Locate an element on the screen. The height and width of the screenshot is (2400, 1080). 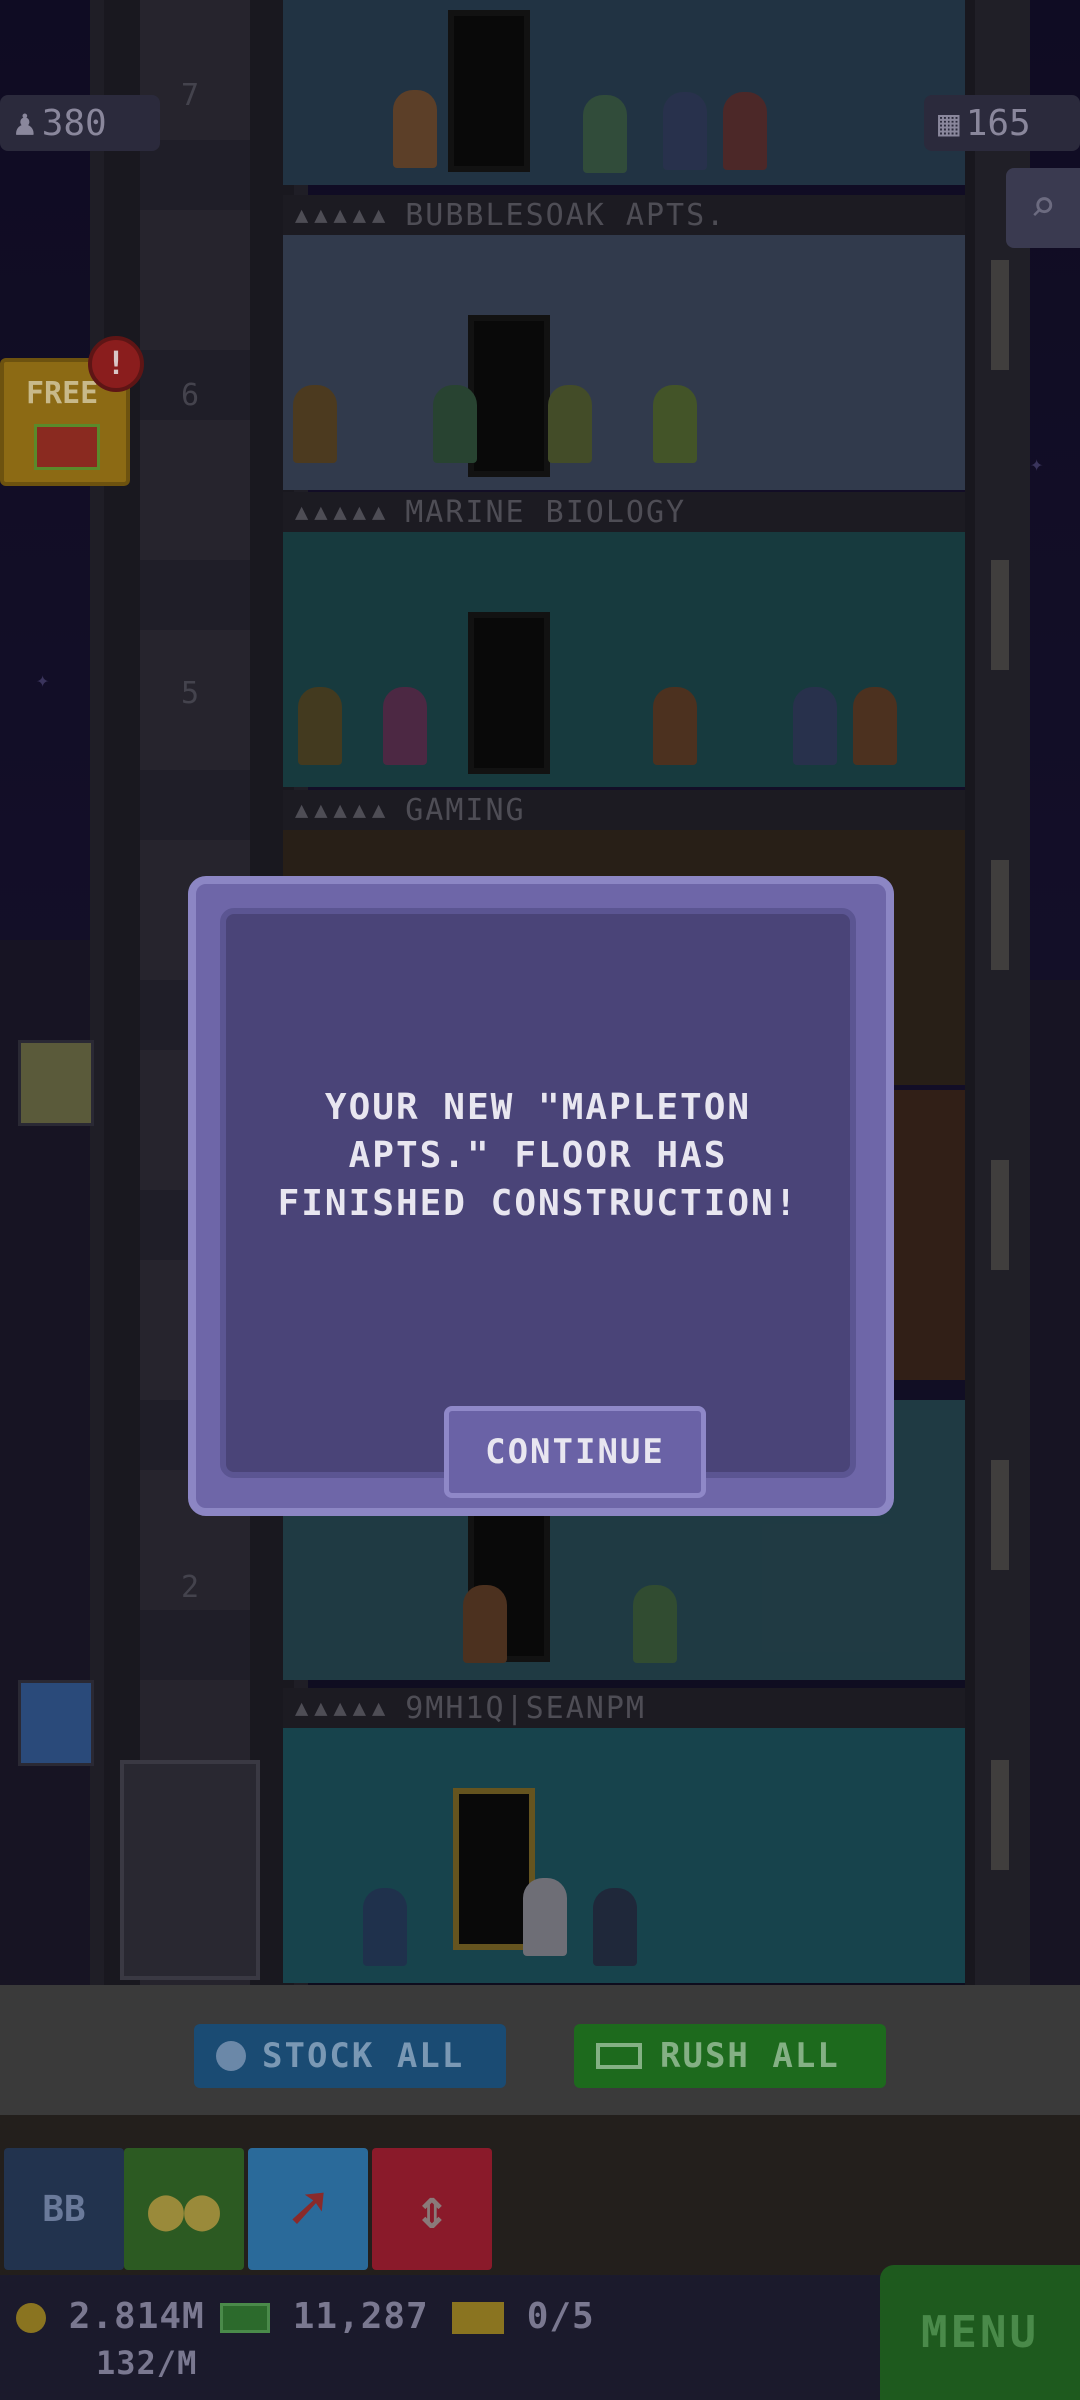
clock-icon is located at coordinates (231, 2056).